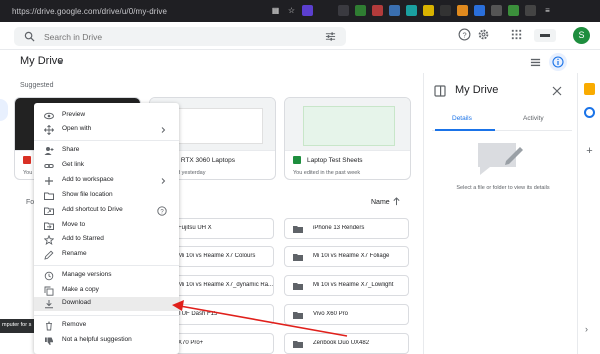 The height and width of the screenshot is (354, 600). Describe the element at coordinates (307, 10) in the screenshot. I see `shield-icon` at that location.